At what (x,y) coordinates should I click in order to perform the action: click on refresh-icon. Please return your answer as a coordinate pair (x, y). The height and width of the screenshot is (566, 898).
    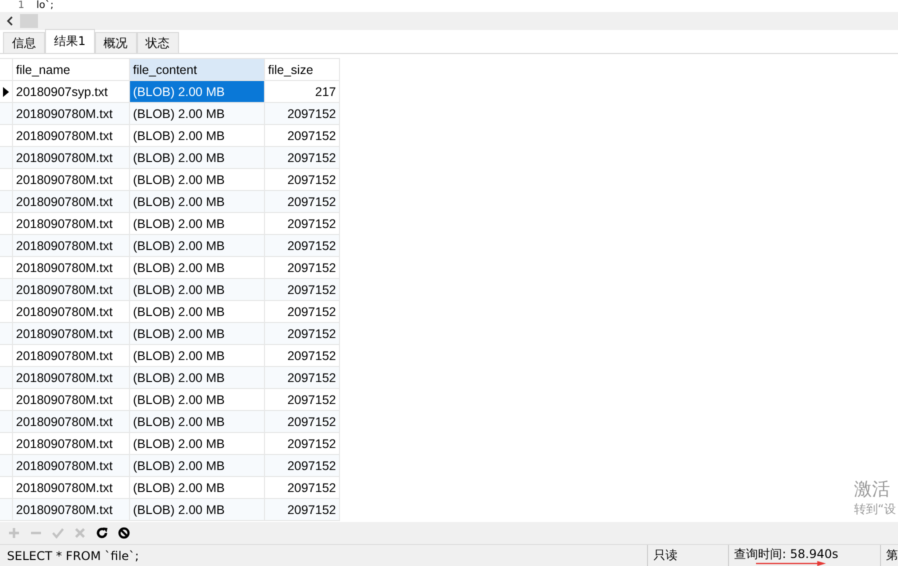
    Looking at the image, I should click on (102, 533).